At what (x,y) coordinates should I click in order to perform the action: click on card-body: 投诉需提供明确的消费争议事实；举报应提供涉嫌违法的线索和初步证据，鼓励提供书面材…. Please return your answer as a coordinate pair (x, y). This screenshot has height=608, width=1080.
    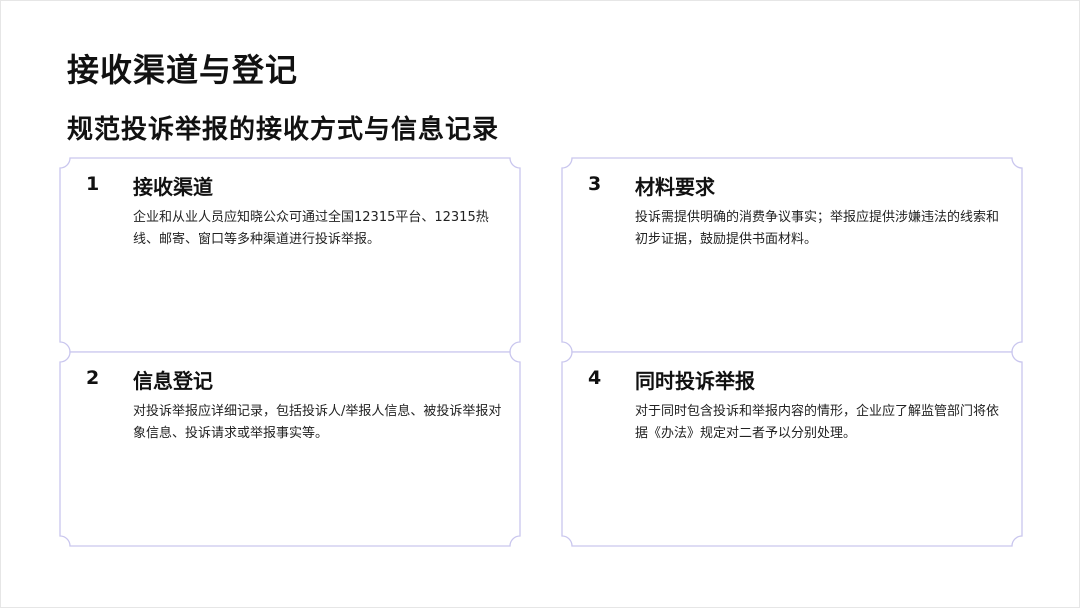
    Looking at the image, I should click on (817, 228).